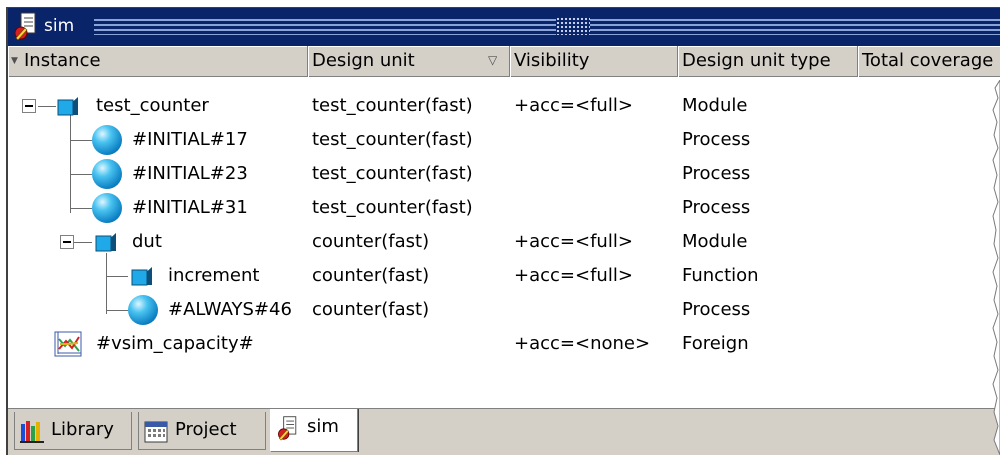 The height and width of the screenshot is (455, 1000). I want to click on column-design-unit-type: Design unit type, so click(768, 61).